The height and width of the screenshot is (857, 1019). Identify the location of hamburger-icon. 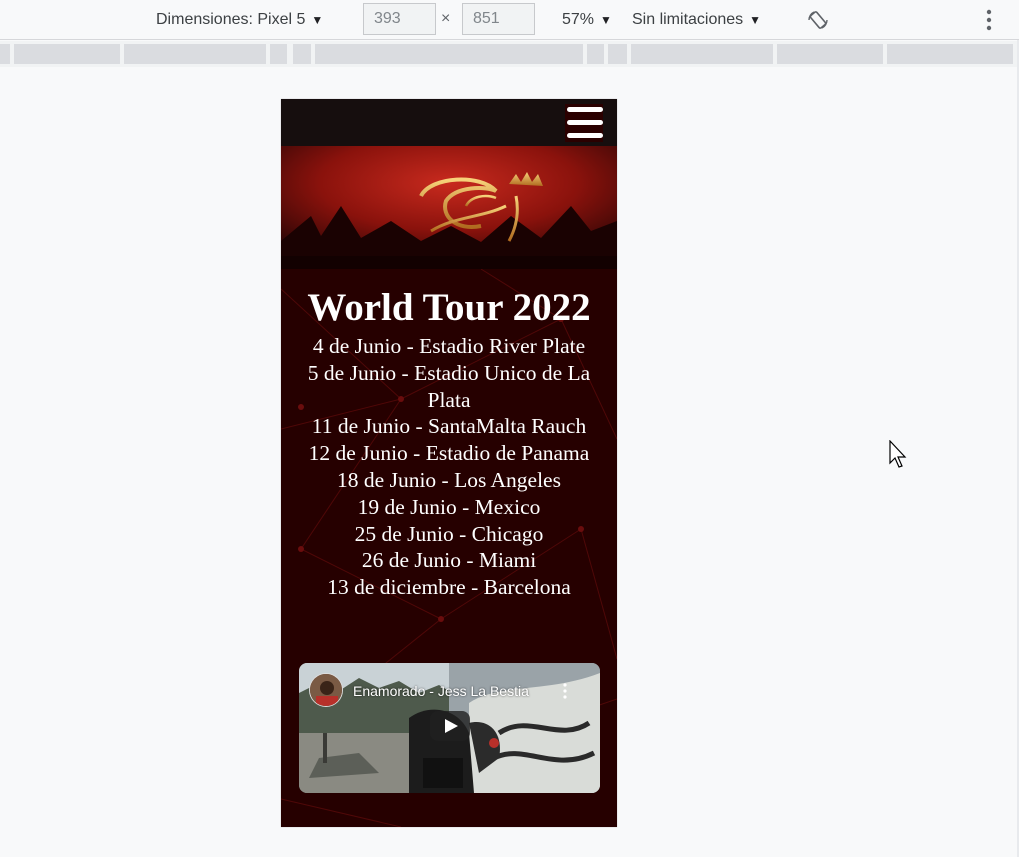
(584, 123).